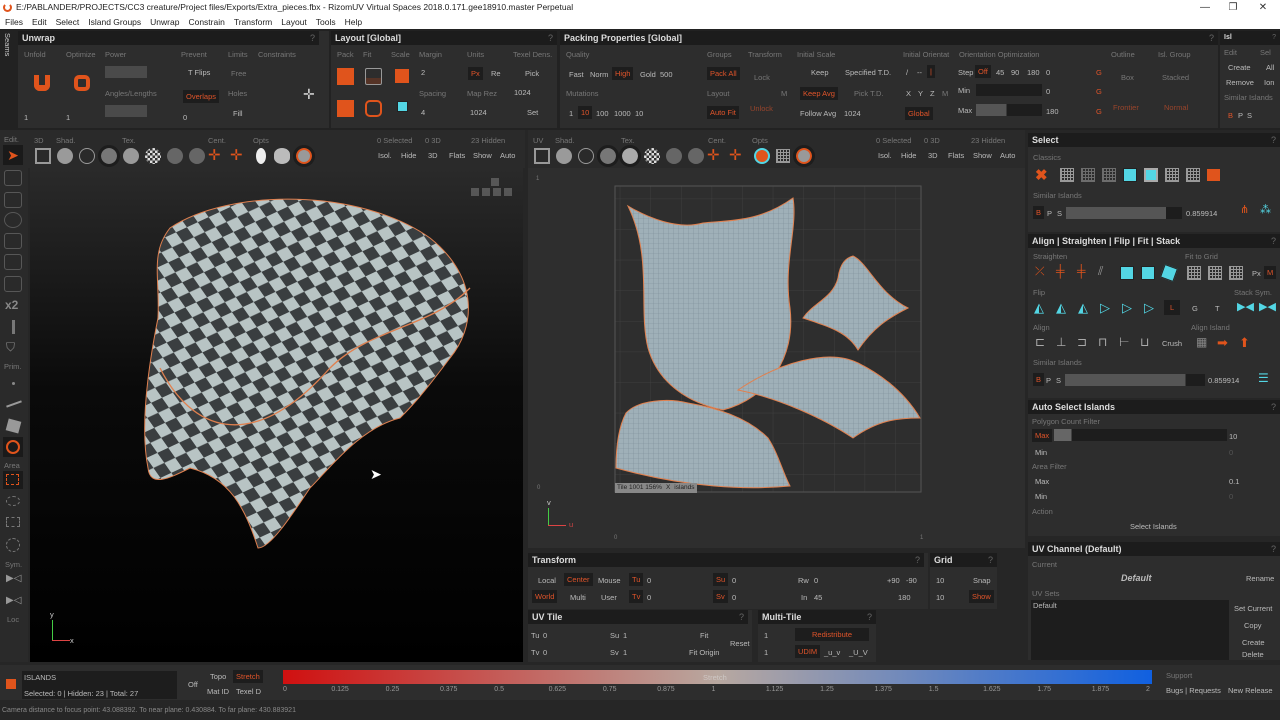 The image size is (1280, 720). Describe the element at coordinates (1124, 342) in the screenshot. I see `align-center-v-icon: ⊢` at that location.